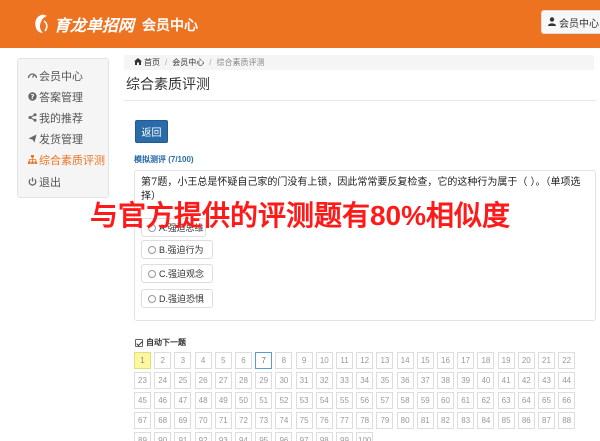 The height and width of the screenshot is (441, 600). Describe the element at coordinates (526, 360) in the screenshot. I see `question-number-cell: 20` at that location.